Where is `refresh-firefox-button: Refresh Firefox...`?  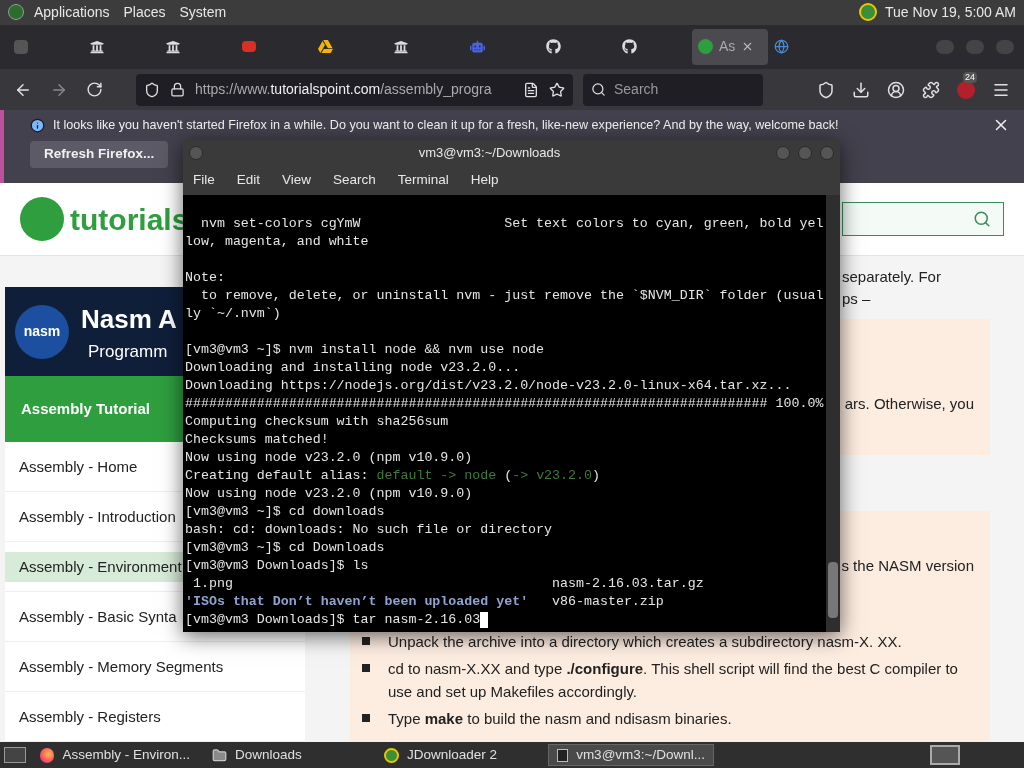 refresh-firefox-button: Refresh Firefox... is located at coordinates (99, 154).